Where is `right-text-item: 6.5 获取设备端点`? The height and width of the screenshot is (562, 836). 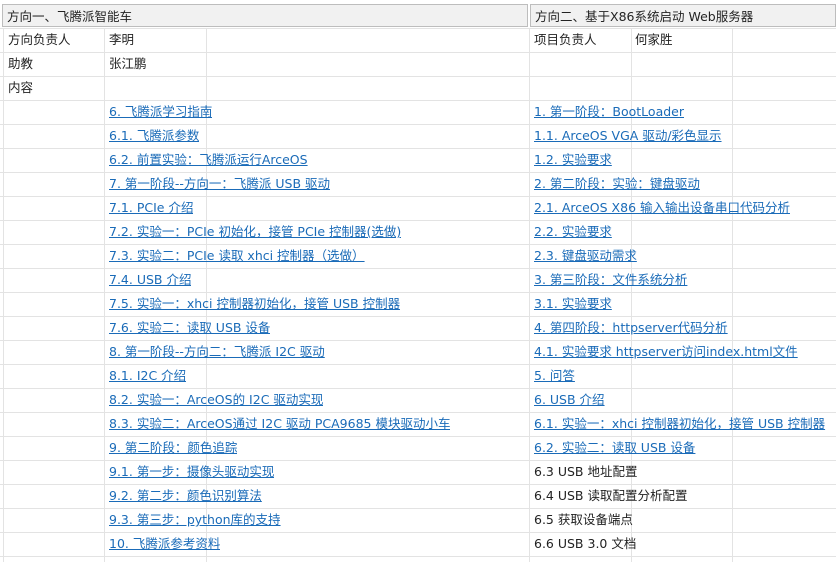 right-text-item: 6.5 获取设备端点 is located at coordinates (583, 519).